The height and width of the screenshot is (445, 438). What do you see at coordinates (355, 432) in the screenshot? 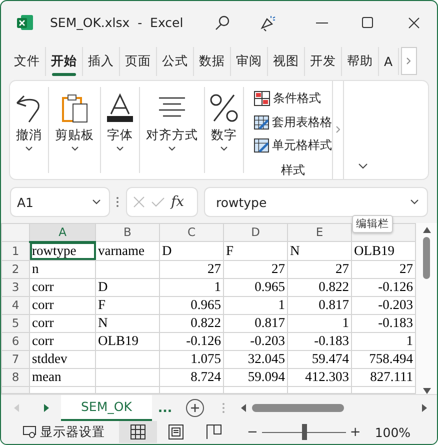
I see `zoom-in-button: +` at bounding box center [355, 432].